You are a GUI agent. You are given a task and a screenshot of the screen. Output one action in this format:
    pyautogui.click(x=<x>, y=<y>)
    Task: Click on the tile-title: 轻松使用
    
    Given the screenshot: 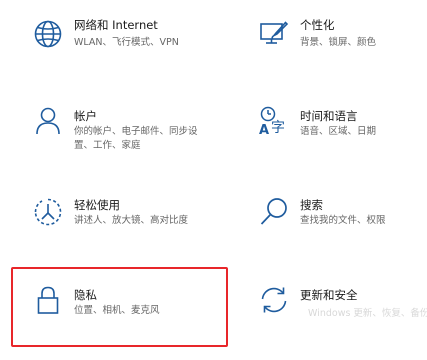 What is the action you would take?
    pyautogui.click(x=97, y=205)
    